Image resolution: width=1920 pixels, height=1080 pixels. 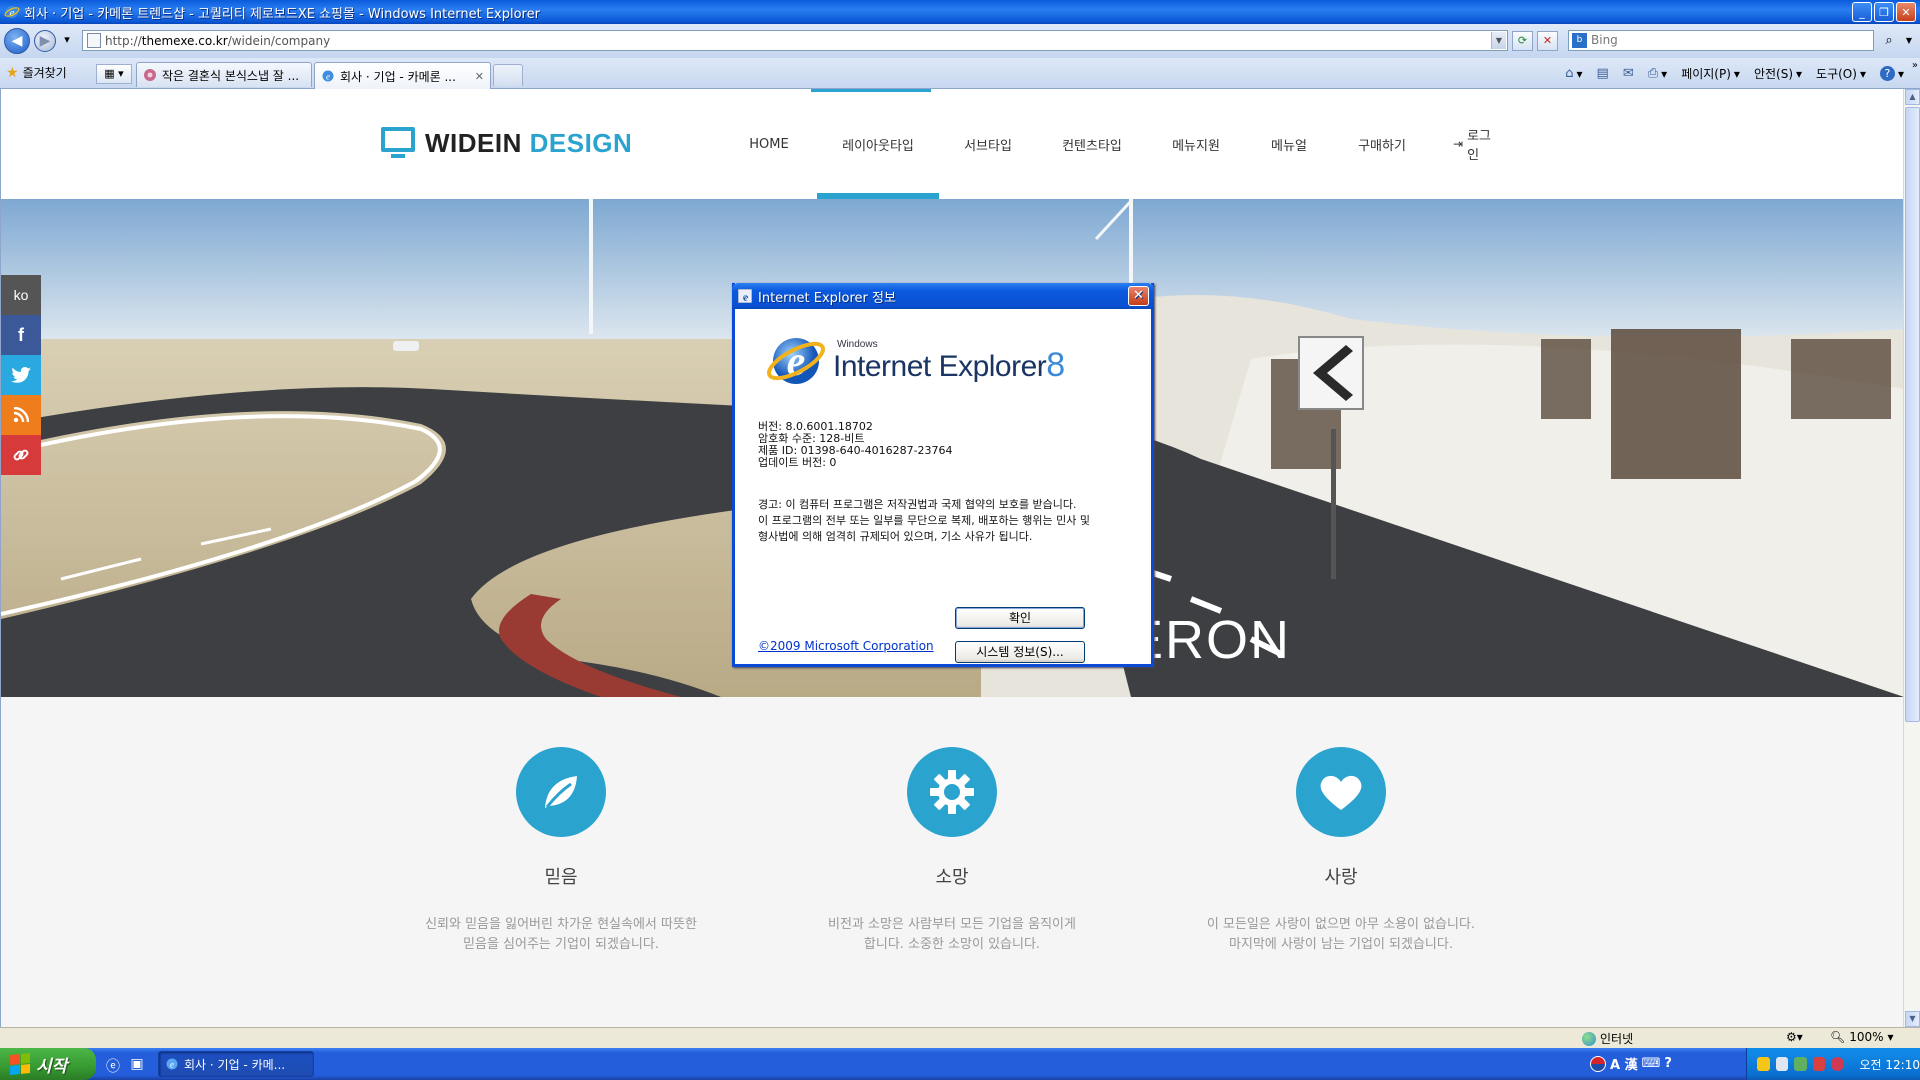 I want to click on command-bar: ⌂ ▾ ▤ ✉ ⎙ ▾ 페이지(P) ▾ 안전(S) ▾ 도구(O) ▾ ? ▾, so click(x=1734, y=73).